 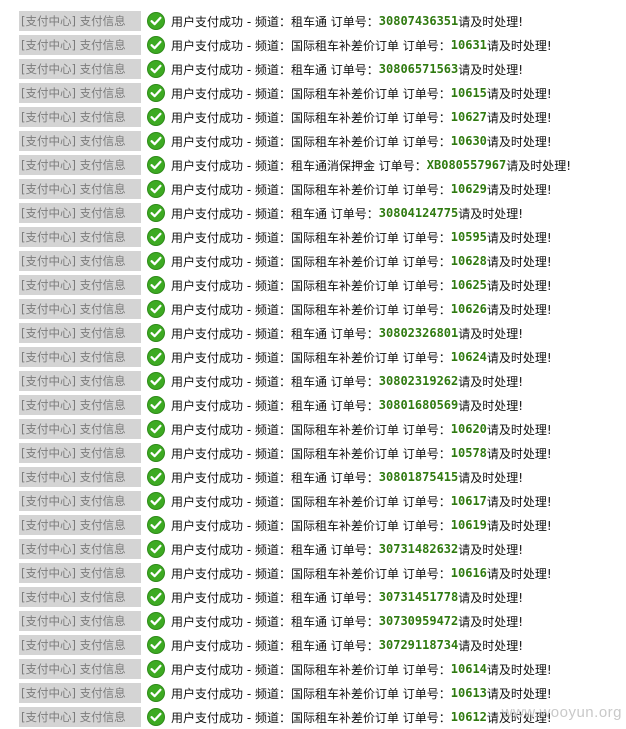 I want to click on order-number: 10629, so click(x=468, y=189).